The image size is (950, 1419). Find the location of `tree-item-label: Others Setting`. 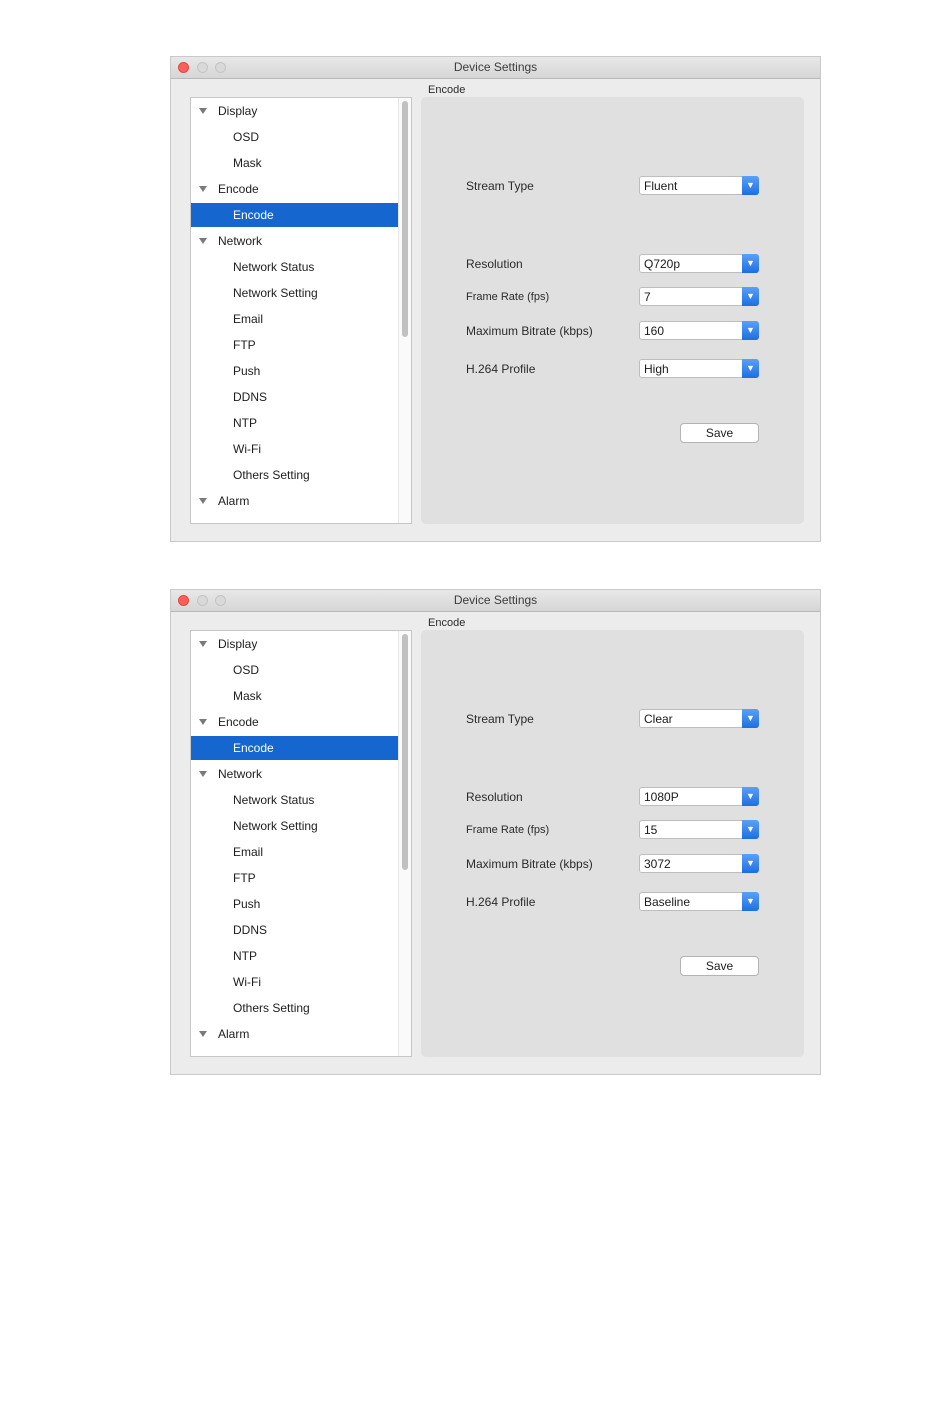

tree-item-label: Others Setting is located at coordinates (271, 475).